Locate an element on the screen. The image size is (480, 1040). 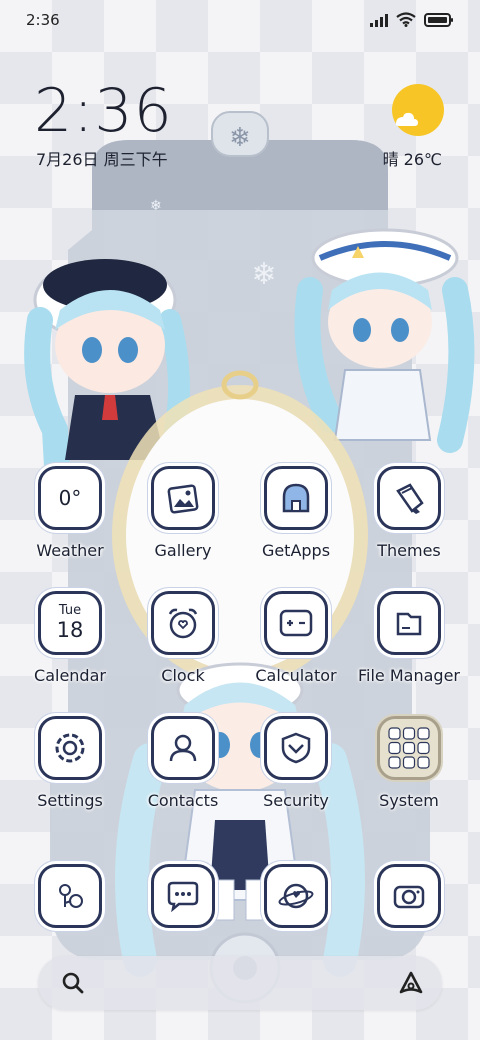
sun-cloud-icon is located at coordinates (418, 110).